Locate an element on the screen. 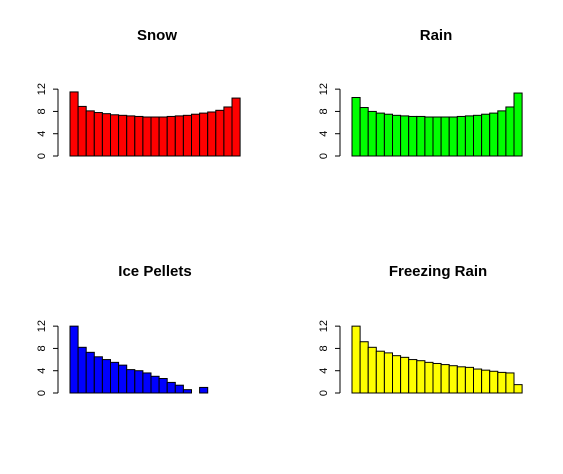 This screenshot has height=474, width=563. chart-title: Rain is located at coordinates (436, 35).